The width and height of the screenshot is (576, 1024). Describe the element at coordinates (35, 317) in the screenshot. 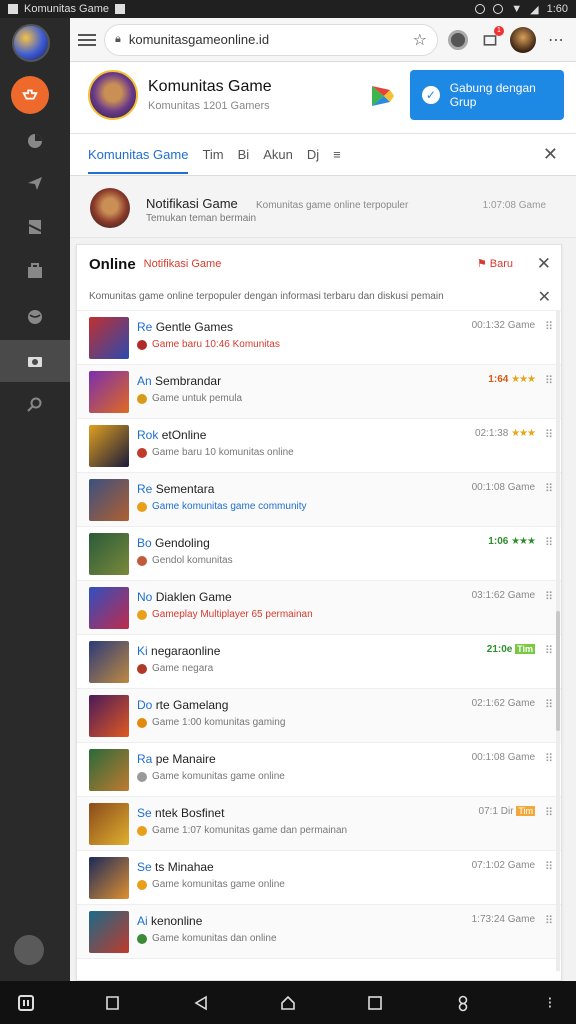

I see `rail-item-globe` at that location.